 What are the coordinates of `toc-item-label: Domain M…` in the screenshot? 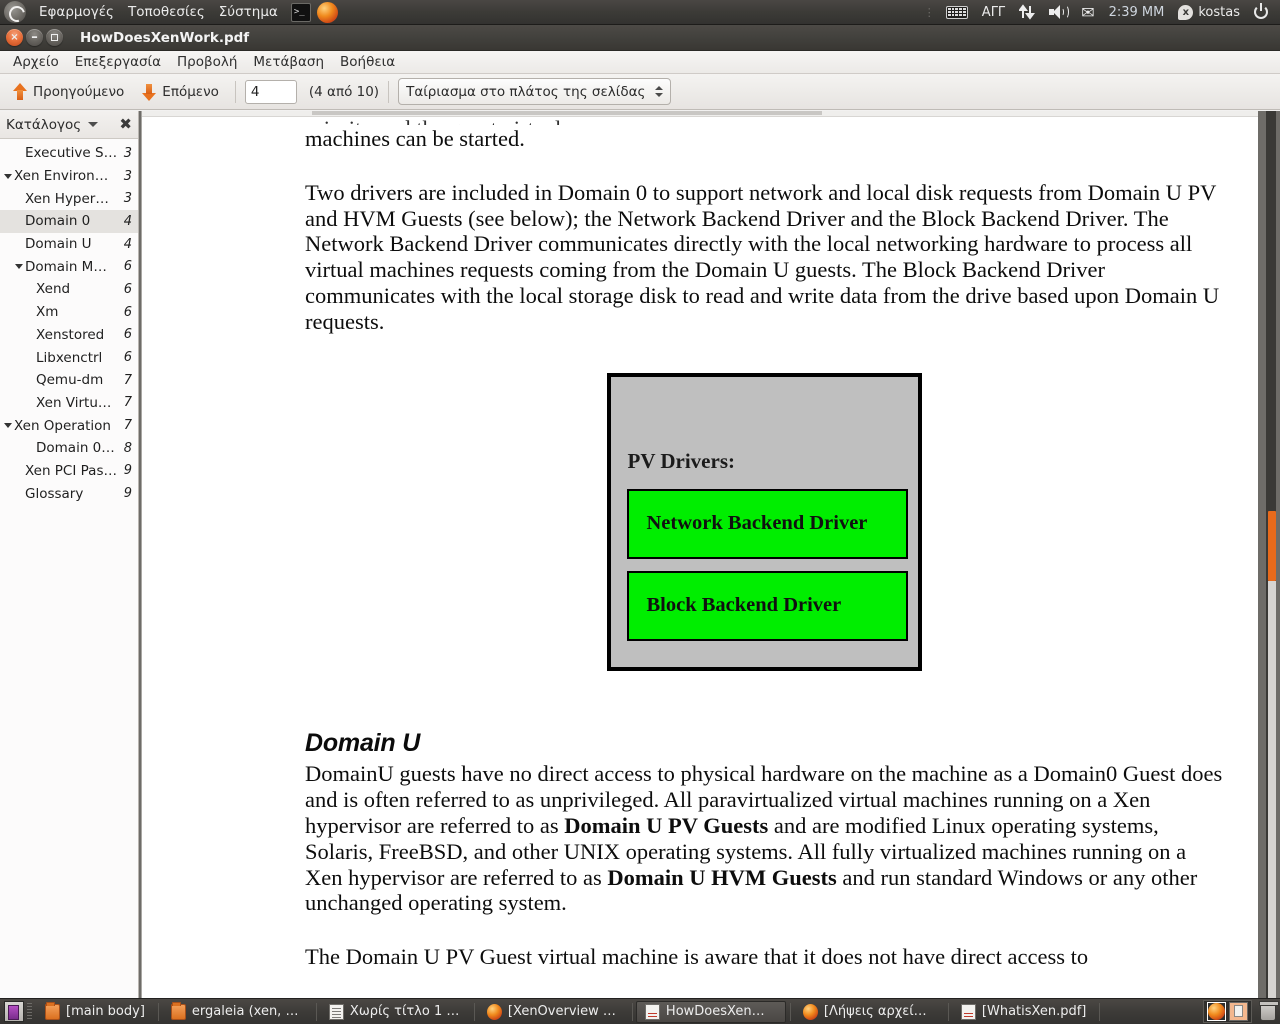 It's located at (66, 266).